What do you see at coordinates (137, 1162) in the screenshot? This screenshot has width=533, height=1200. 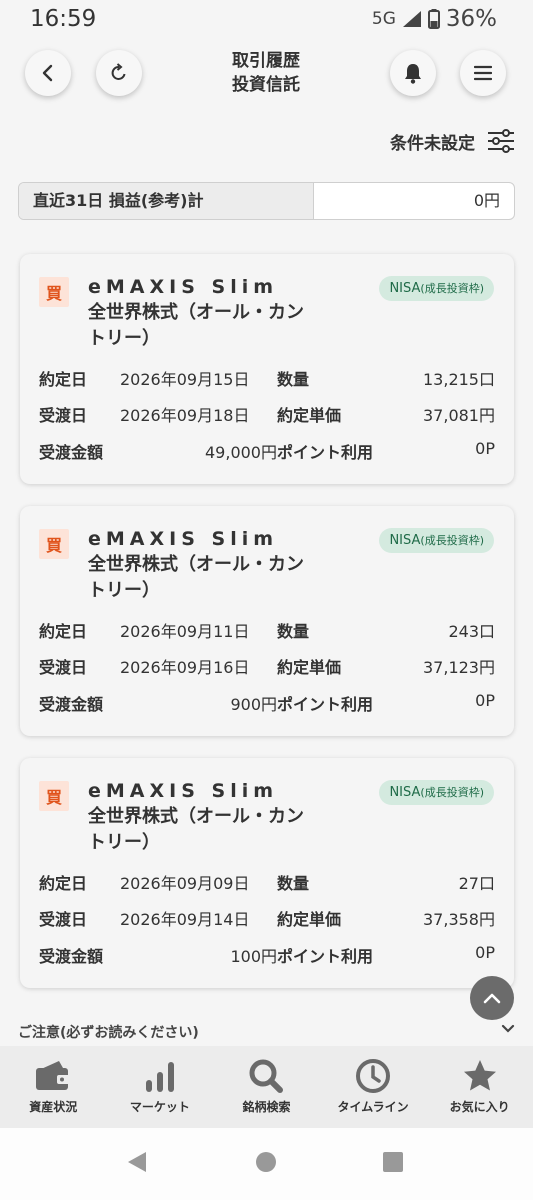 I see `back-triangle-icon` at bounding box center [137, 1162].